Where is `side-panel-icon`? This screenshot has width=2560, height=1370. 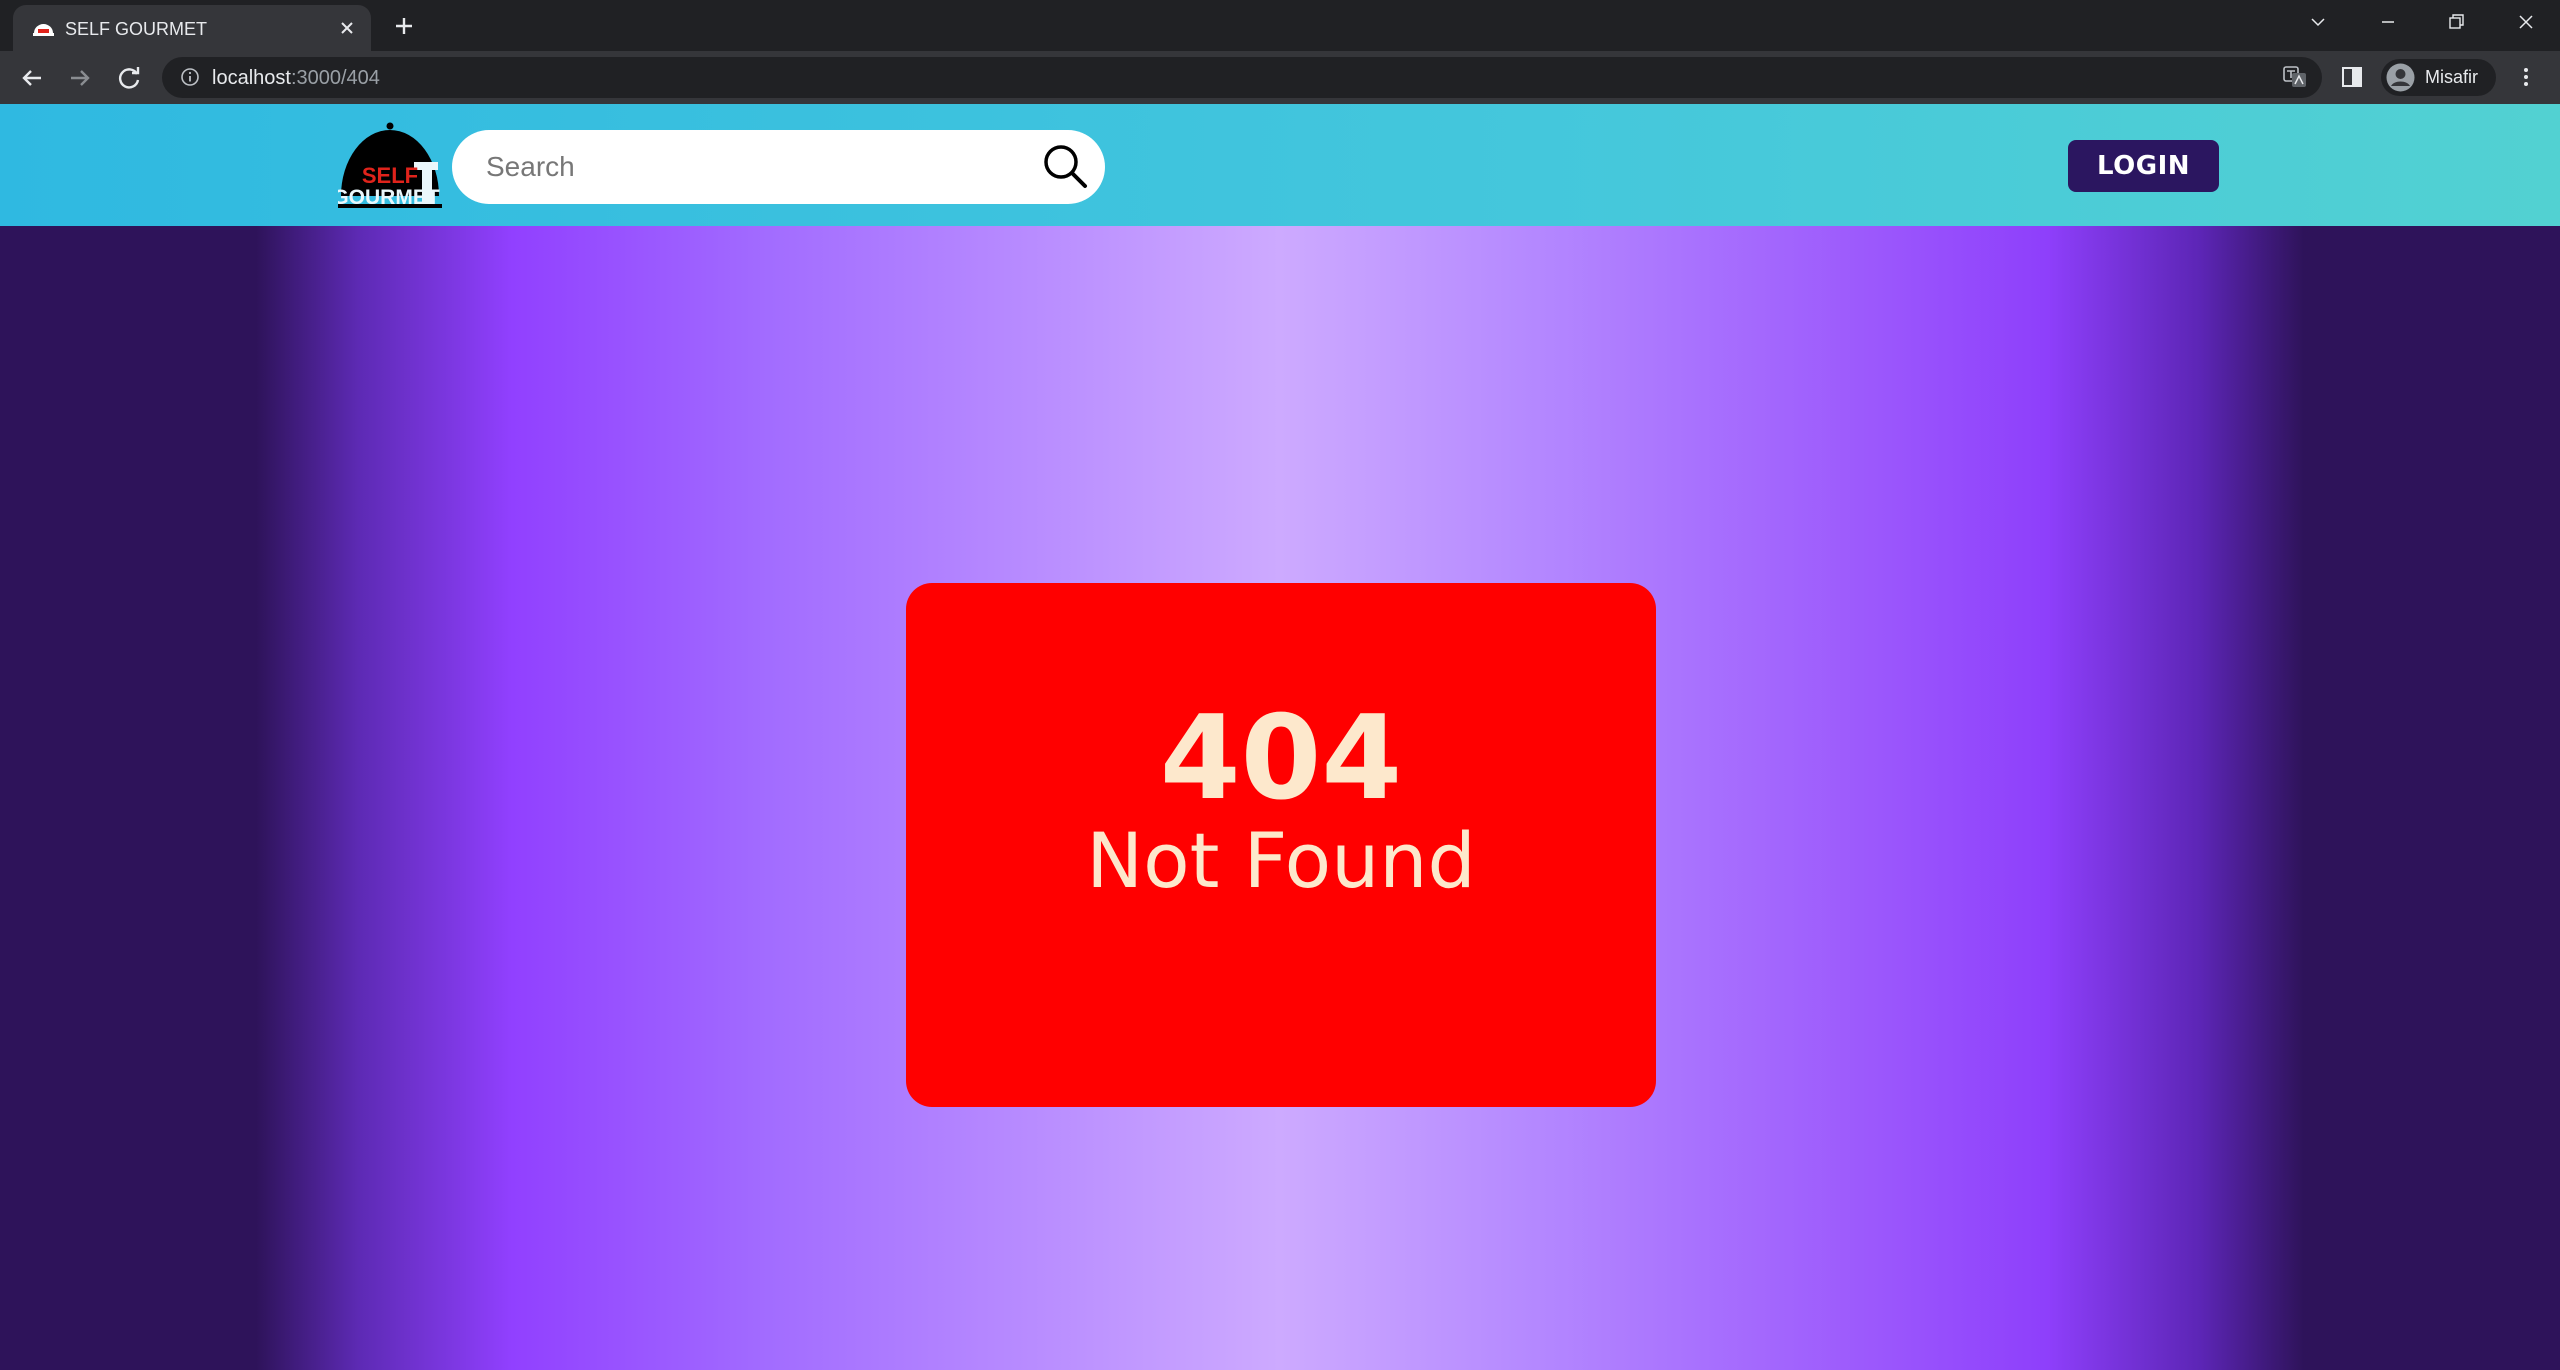
side-panel-icon is located at coordinates (2352, 77).